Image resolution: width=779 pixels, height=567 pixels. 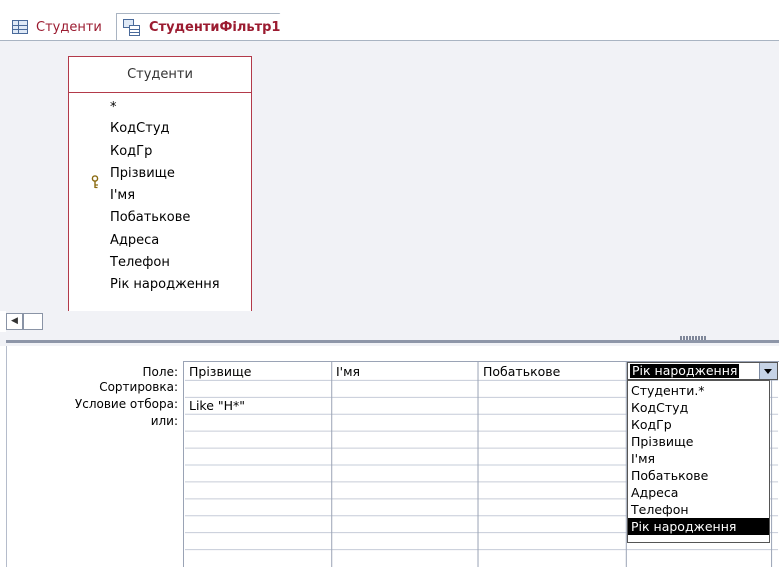 I want to click on dropdown-option: Студенти.*, so click(x=698, y=390).